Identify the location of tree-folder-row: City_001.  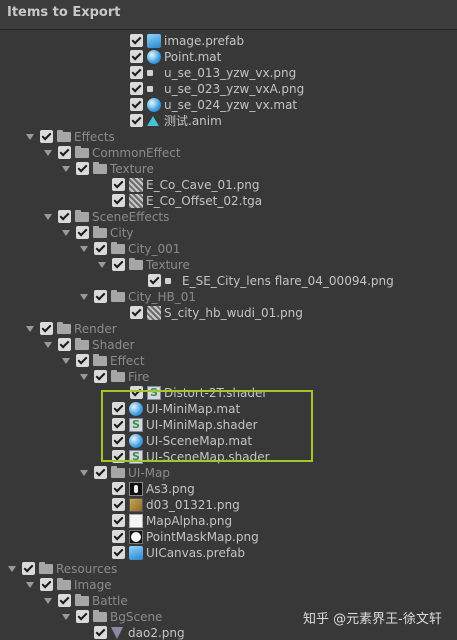
(220, 249).